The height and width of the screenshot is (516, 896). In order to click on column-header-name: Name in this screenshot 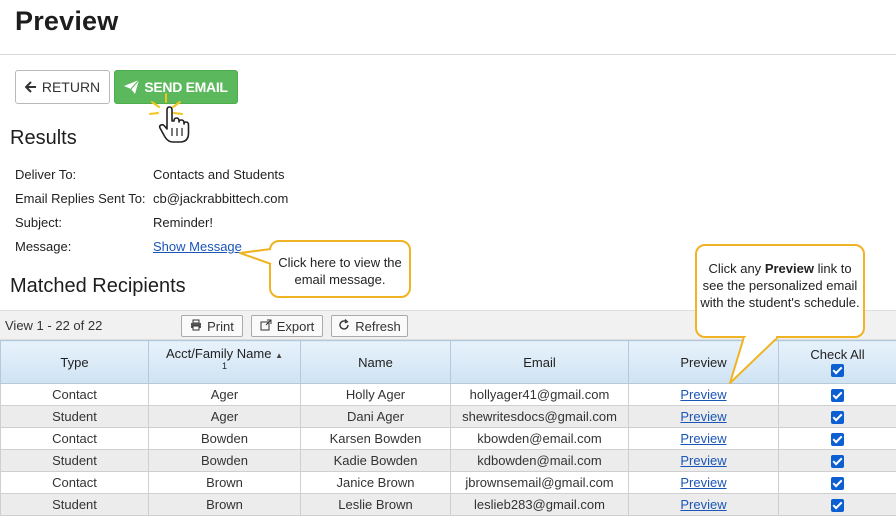, I will do `click(376, 362)`.